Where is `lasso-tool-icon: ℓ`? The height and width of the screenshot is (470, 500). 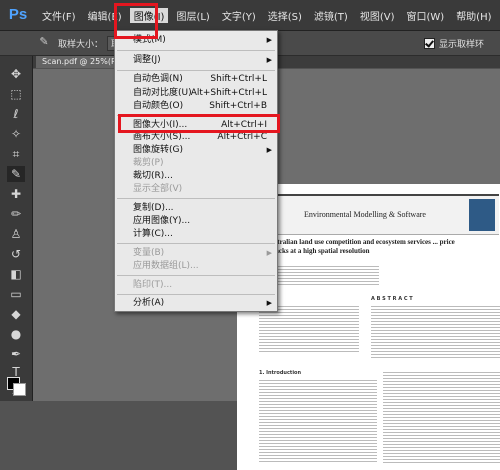 lasso-tool-icon: ℓ is located at coordinates (16, 114).